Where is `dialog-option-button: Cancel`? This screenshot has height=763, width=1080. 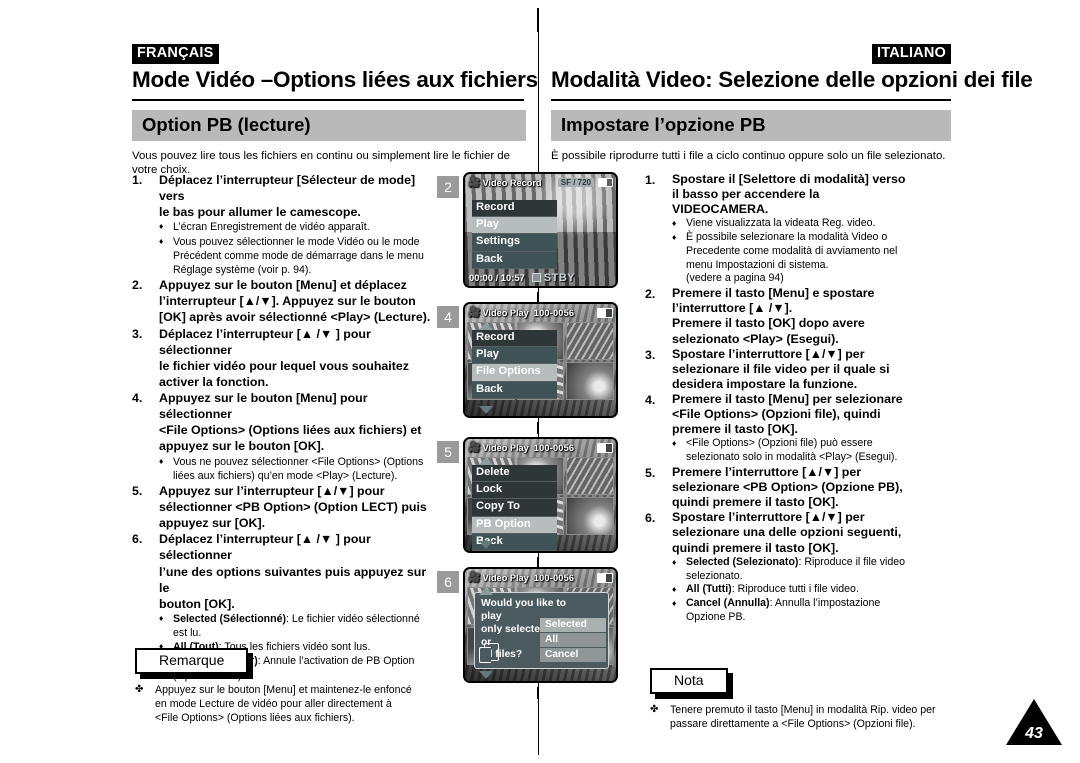
dialog-option-button: Cancel is located at coordinates (573, 655).